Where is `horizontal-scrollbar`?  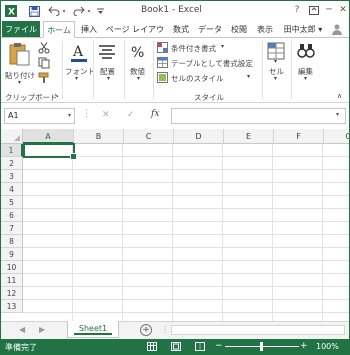 horizontal-scrollbar is located at coordinates (258, 330).